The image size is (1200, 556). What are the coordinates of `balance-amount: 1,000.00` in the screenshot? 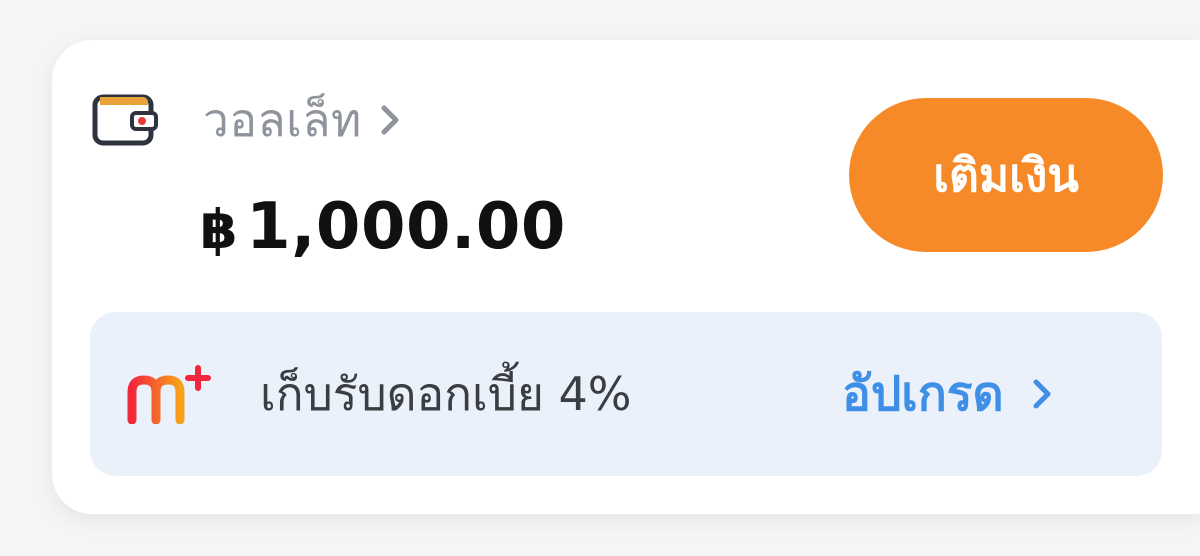 It's located at (406, 227).